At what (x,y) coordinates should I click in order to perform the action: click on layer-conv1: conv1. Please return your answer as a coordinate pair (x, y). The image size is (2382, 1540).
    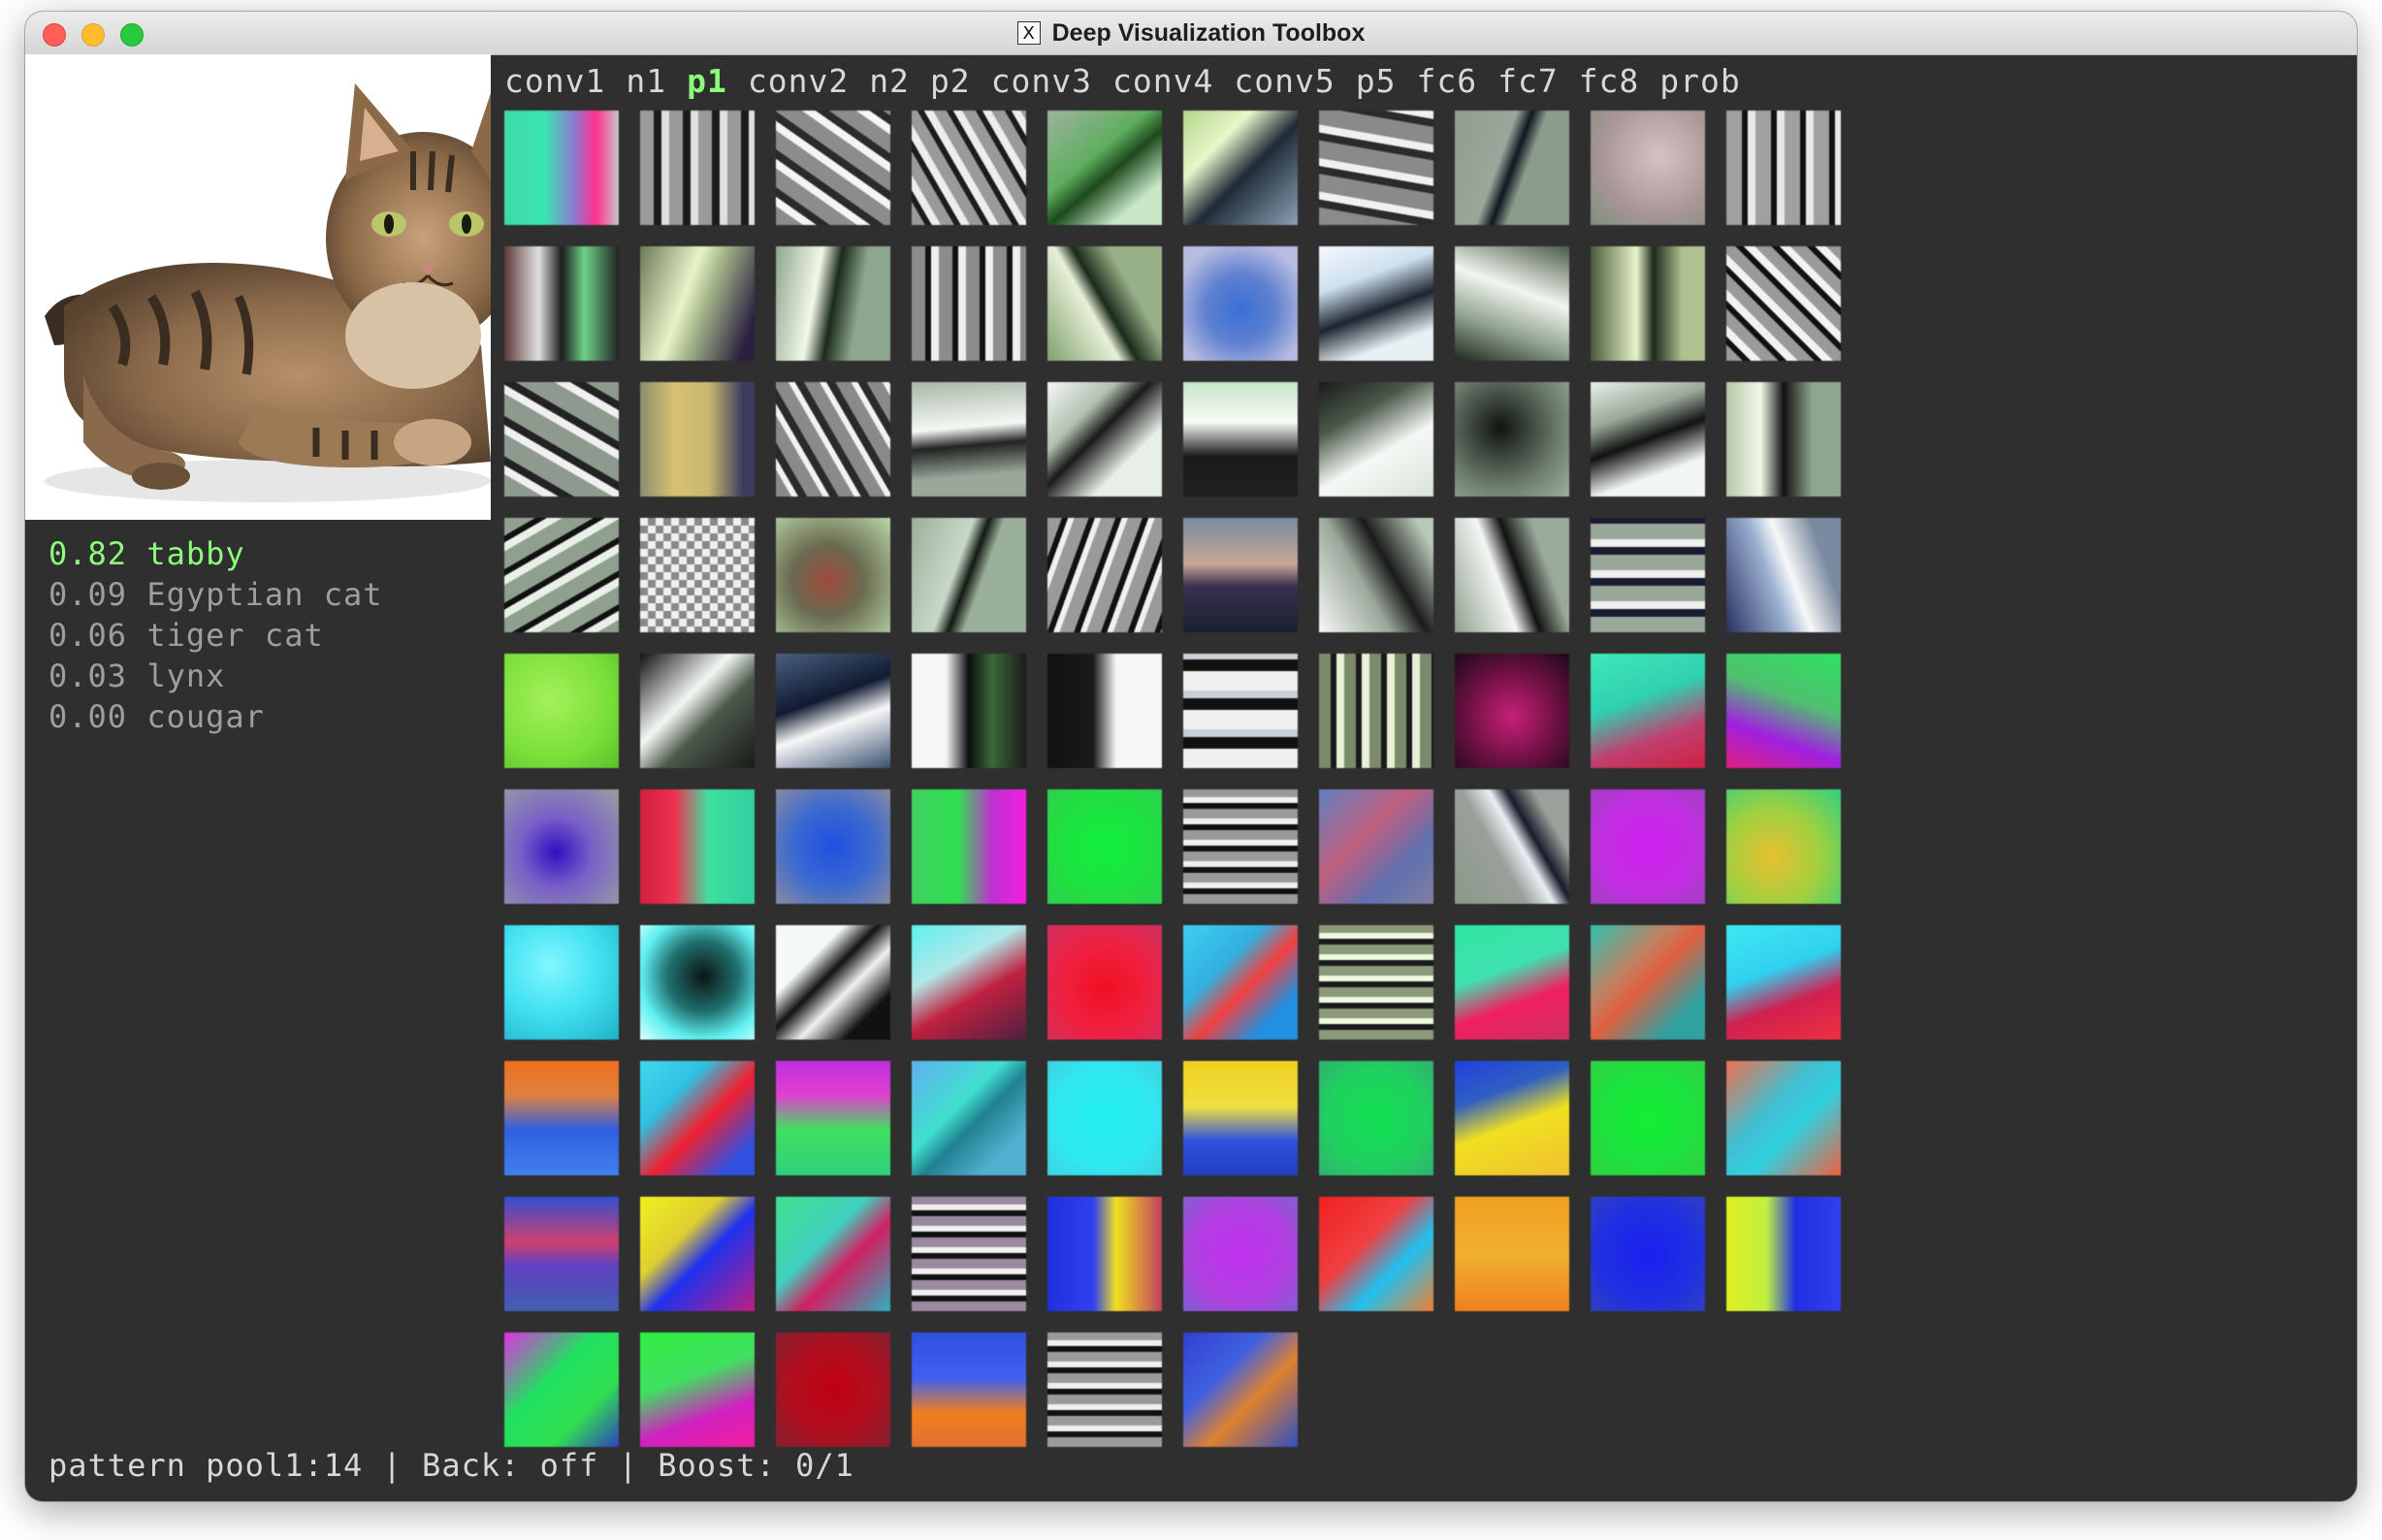
    Looking at the image, I should click on (565, 81).